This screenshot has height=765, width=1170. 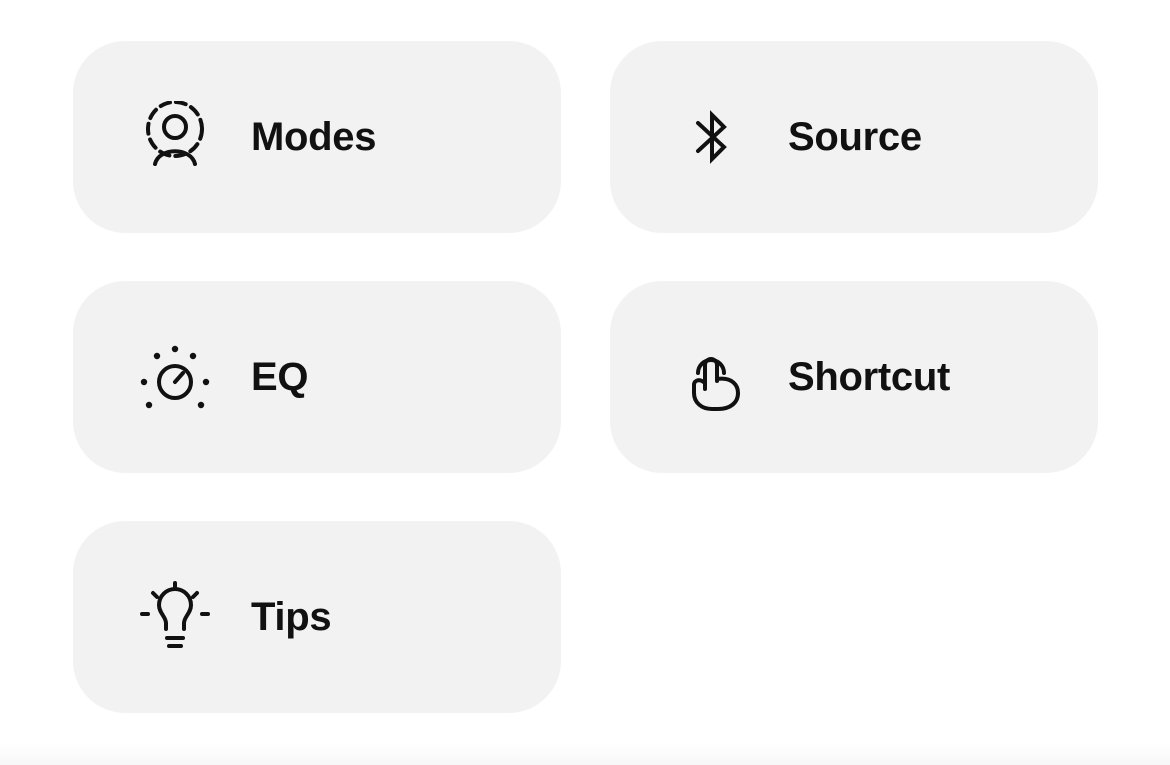 I want to click on bluetooth-icon, so click(x=712, y=137).